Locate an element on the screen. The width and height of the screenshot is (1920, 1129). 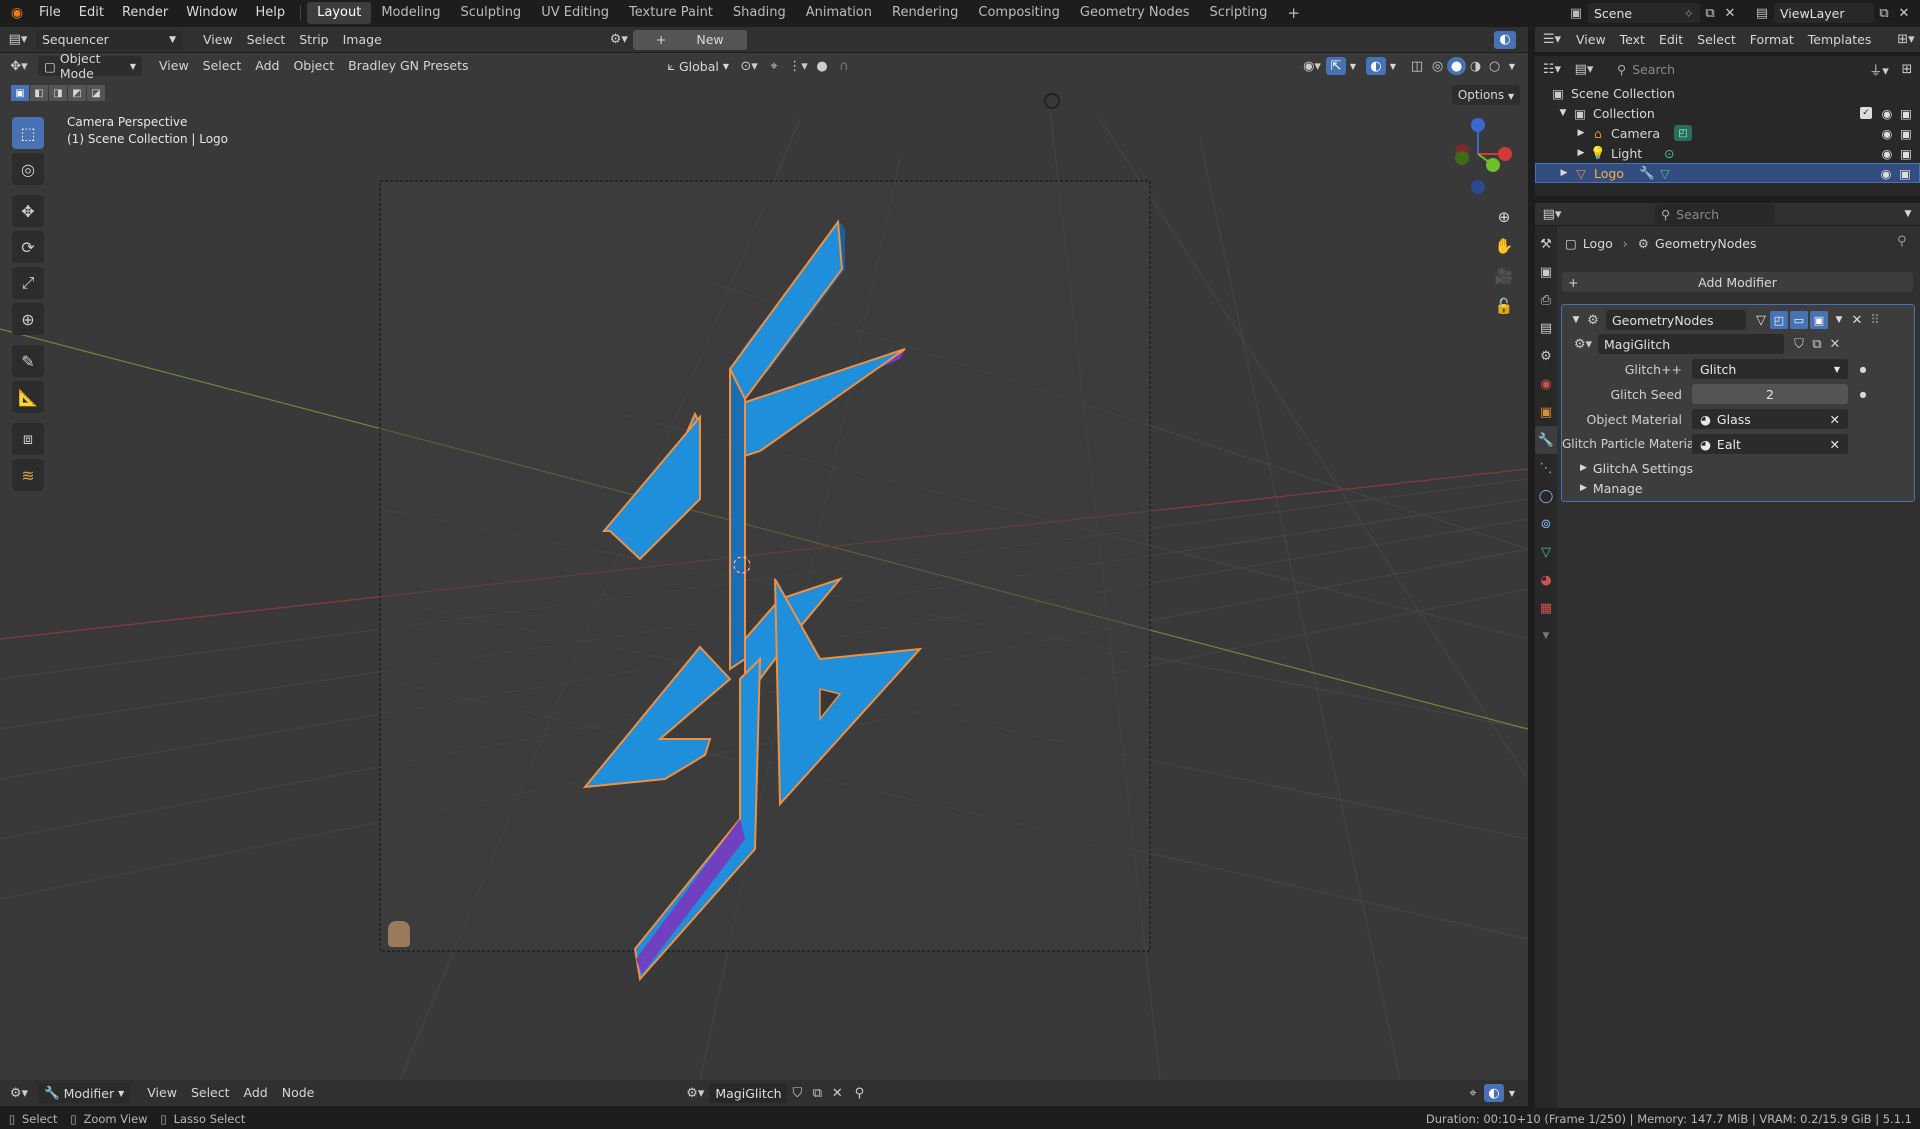
world-tab-icon: ◉ is located at coordinates (1546, 384).